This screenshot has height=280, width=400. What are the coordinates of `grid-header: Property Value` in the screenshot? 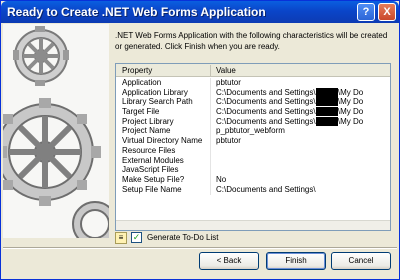 It's located at (253, 70).